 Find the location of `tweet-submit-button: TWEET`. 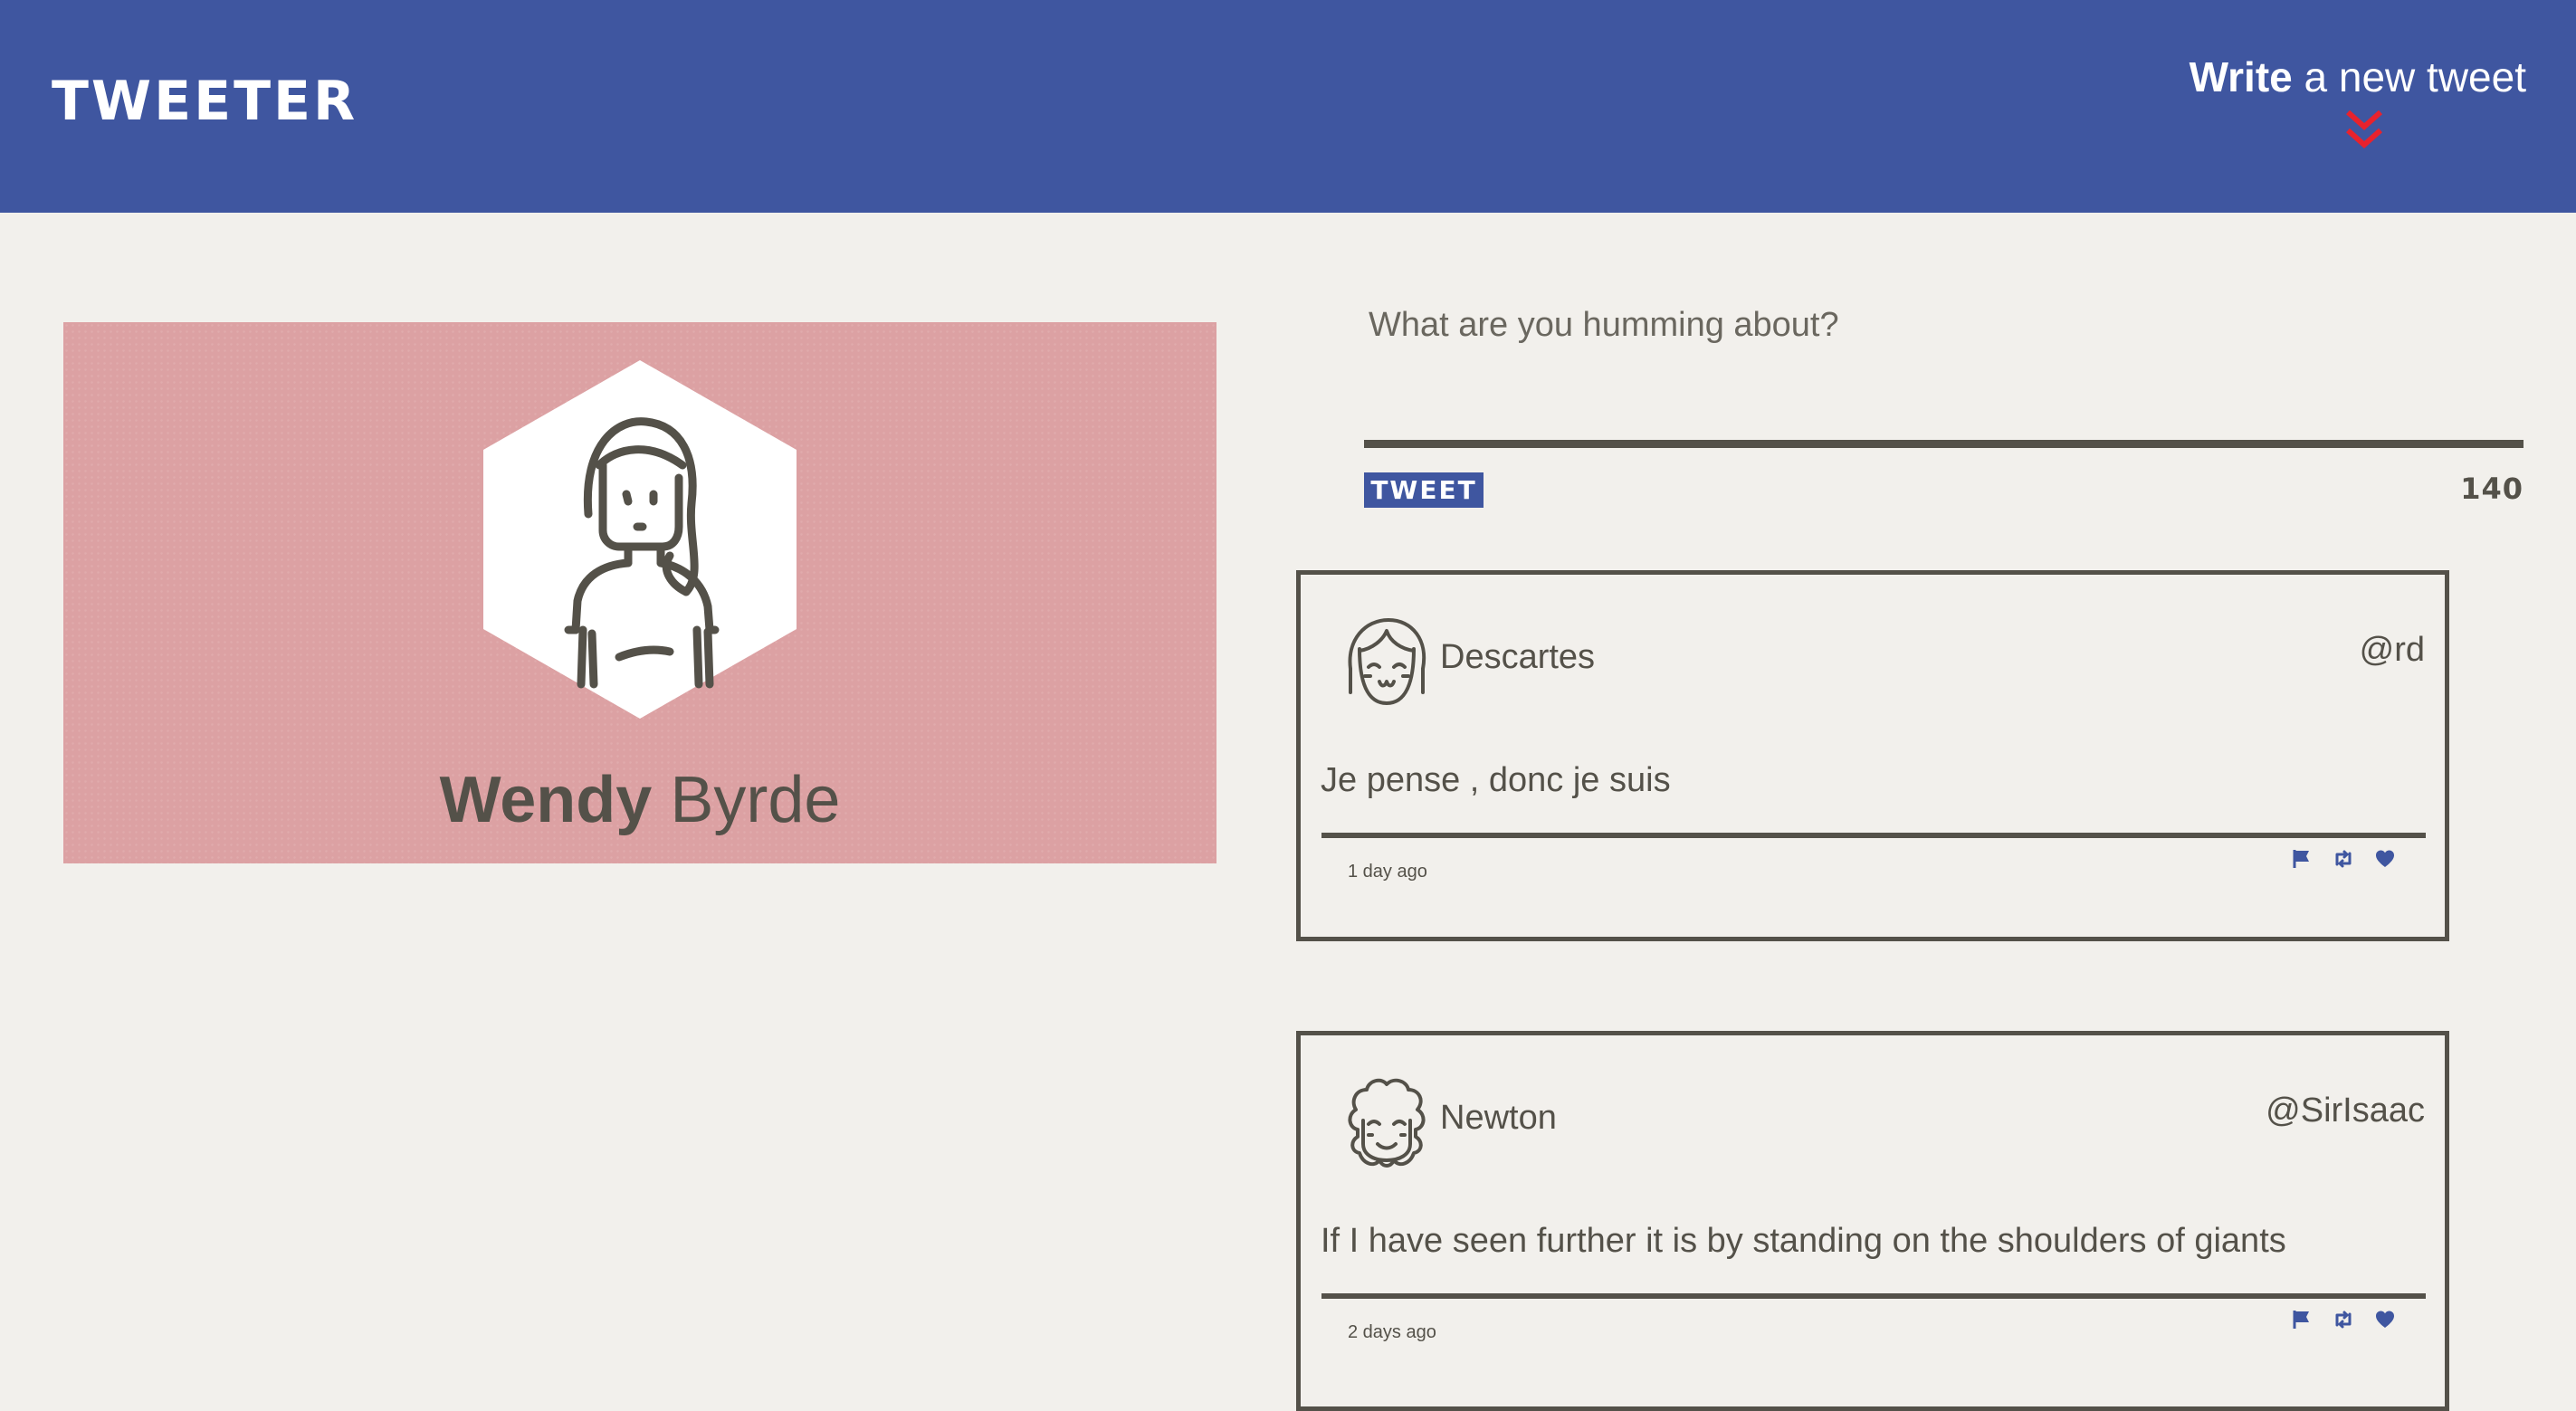

tweet-submit-button: TWEET is located at coordinates (1424, 490).